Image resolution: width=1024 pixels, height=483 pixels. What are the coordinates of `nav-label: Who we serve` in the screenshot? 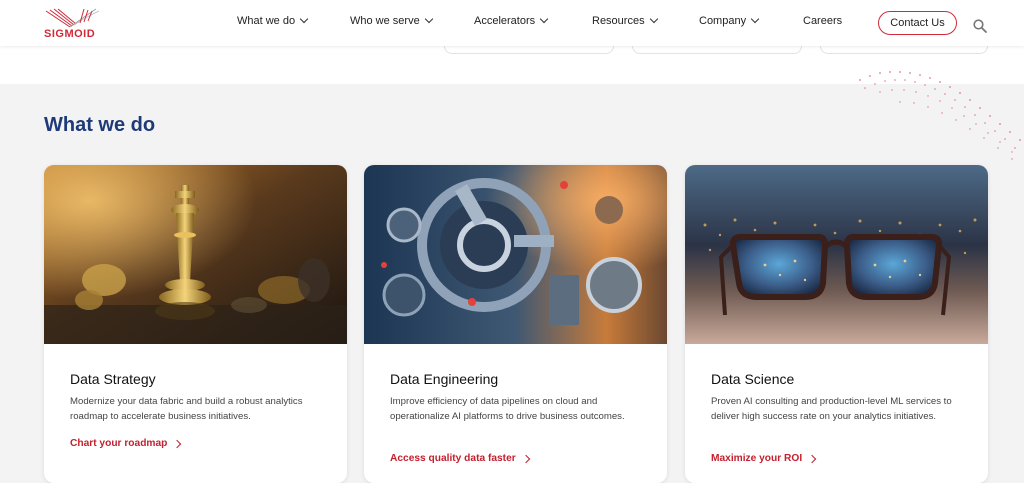 It's located at (385, 21).